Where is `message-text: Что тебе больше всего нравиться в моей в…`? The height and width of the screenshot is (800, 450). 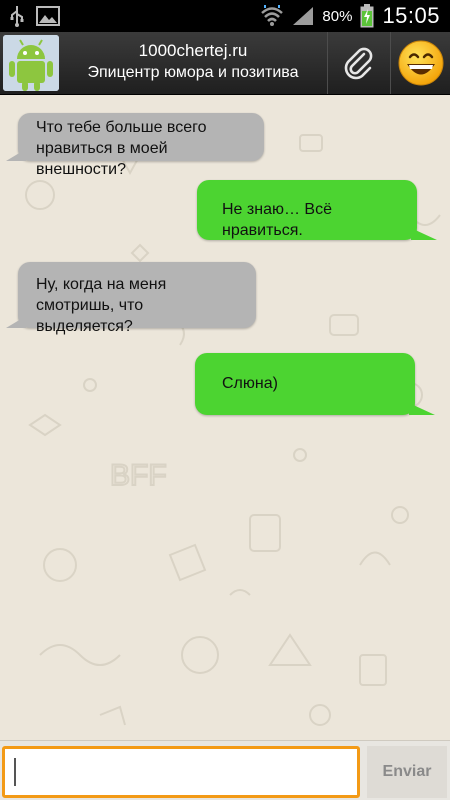 message-text: Что тебе больше всего нравиться в моей в… is located at coordinates (121, 148).